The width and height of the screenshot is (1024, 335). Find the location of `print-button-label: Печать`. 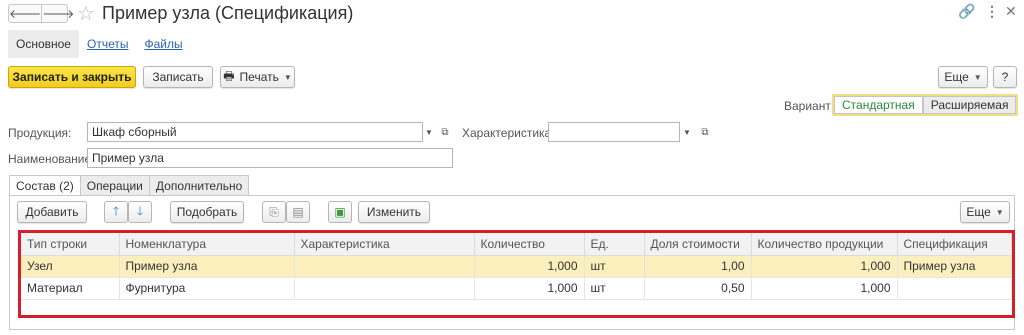

print-button-label: Печать is located at coordinates (259, 77).